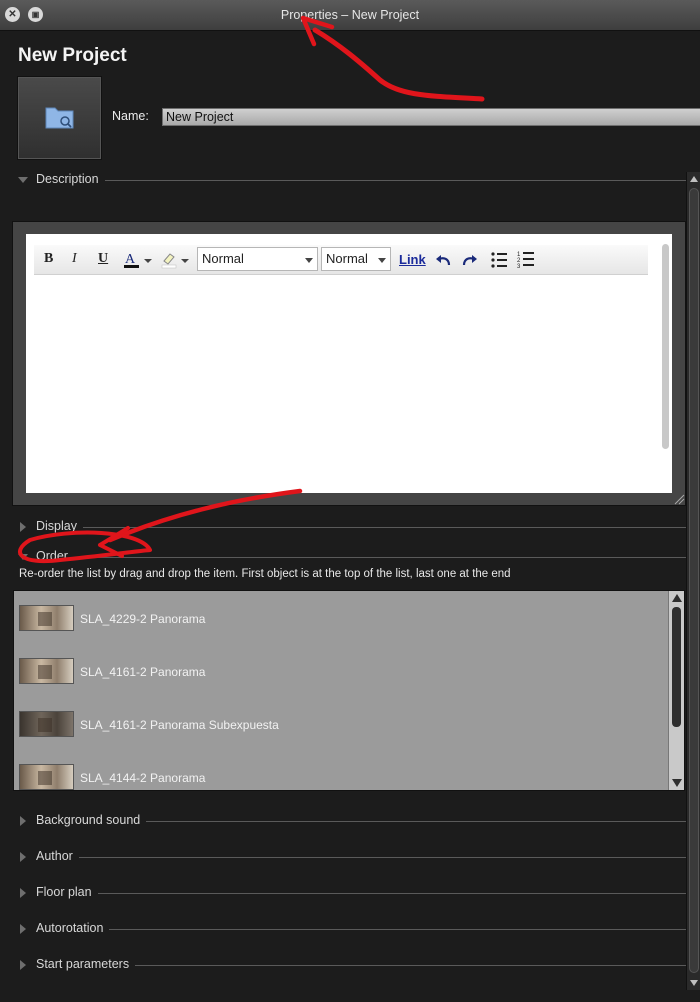  Describe the element at coordinates (343, 180) in the screenshot. I see `section-description: Description` at that location.